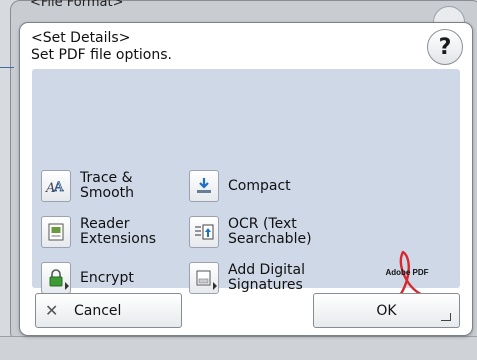 This screenshot has width=477, height=360. I want to click on ok-label: OK, so click(386, 310).